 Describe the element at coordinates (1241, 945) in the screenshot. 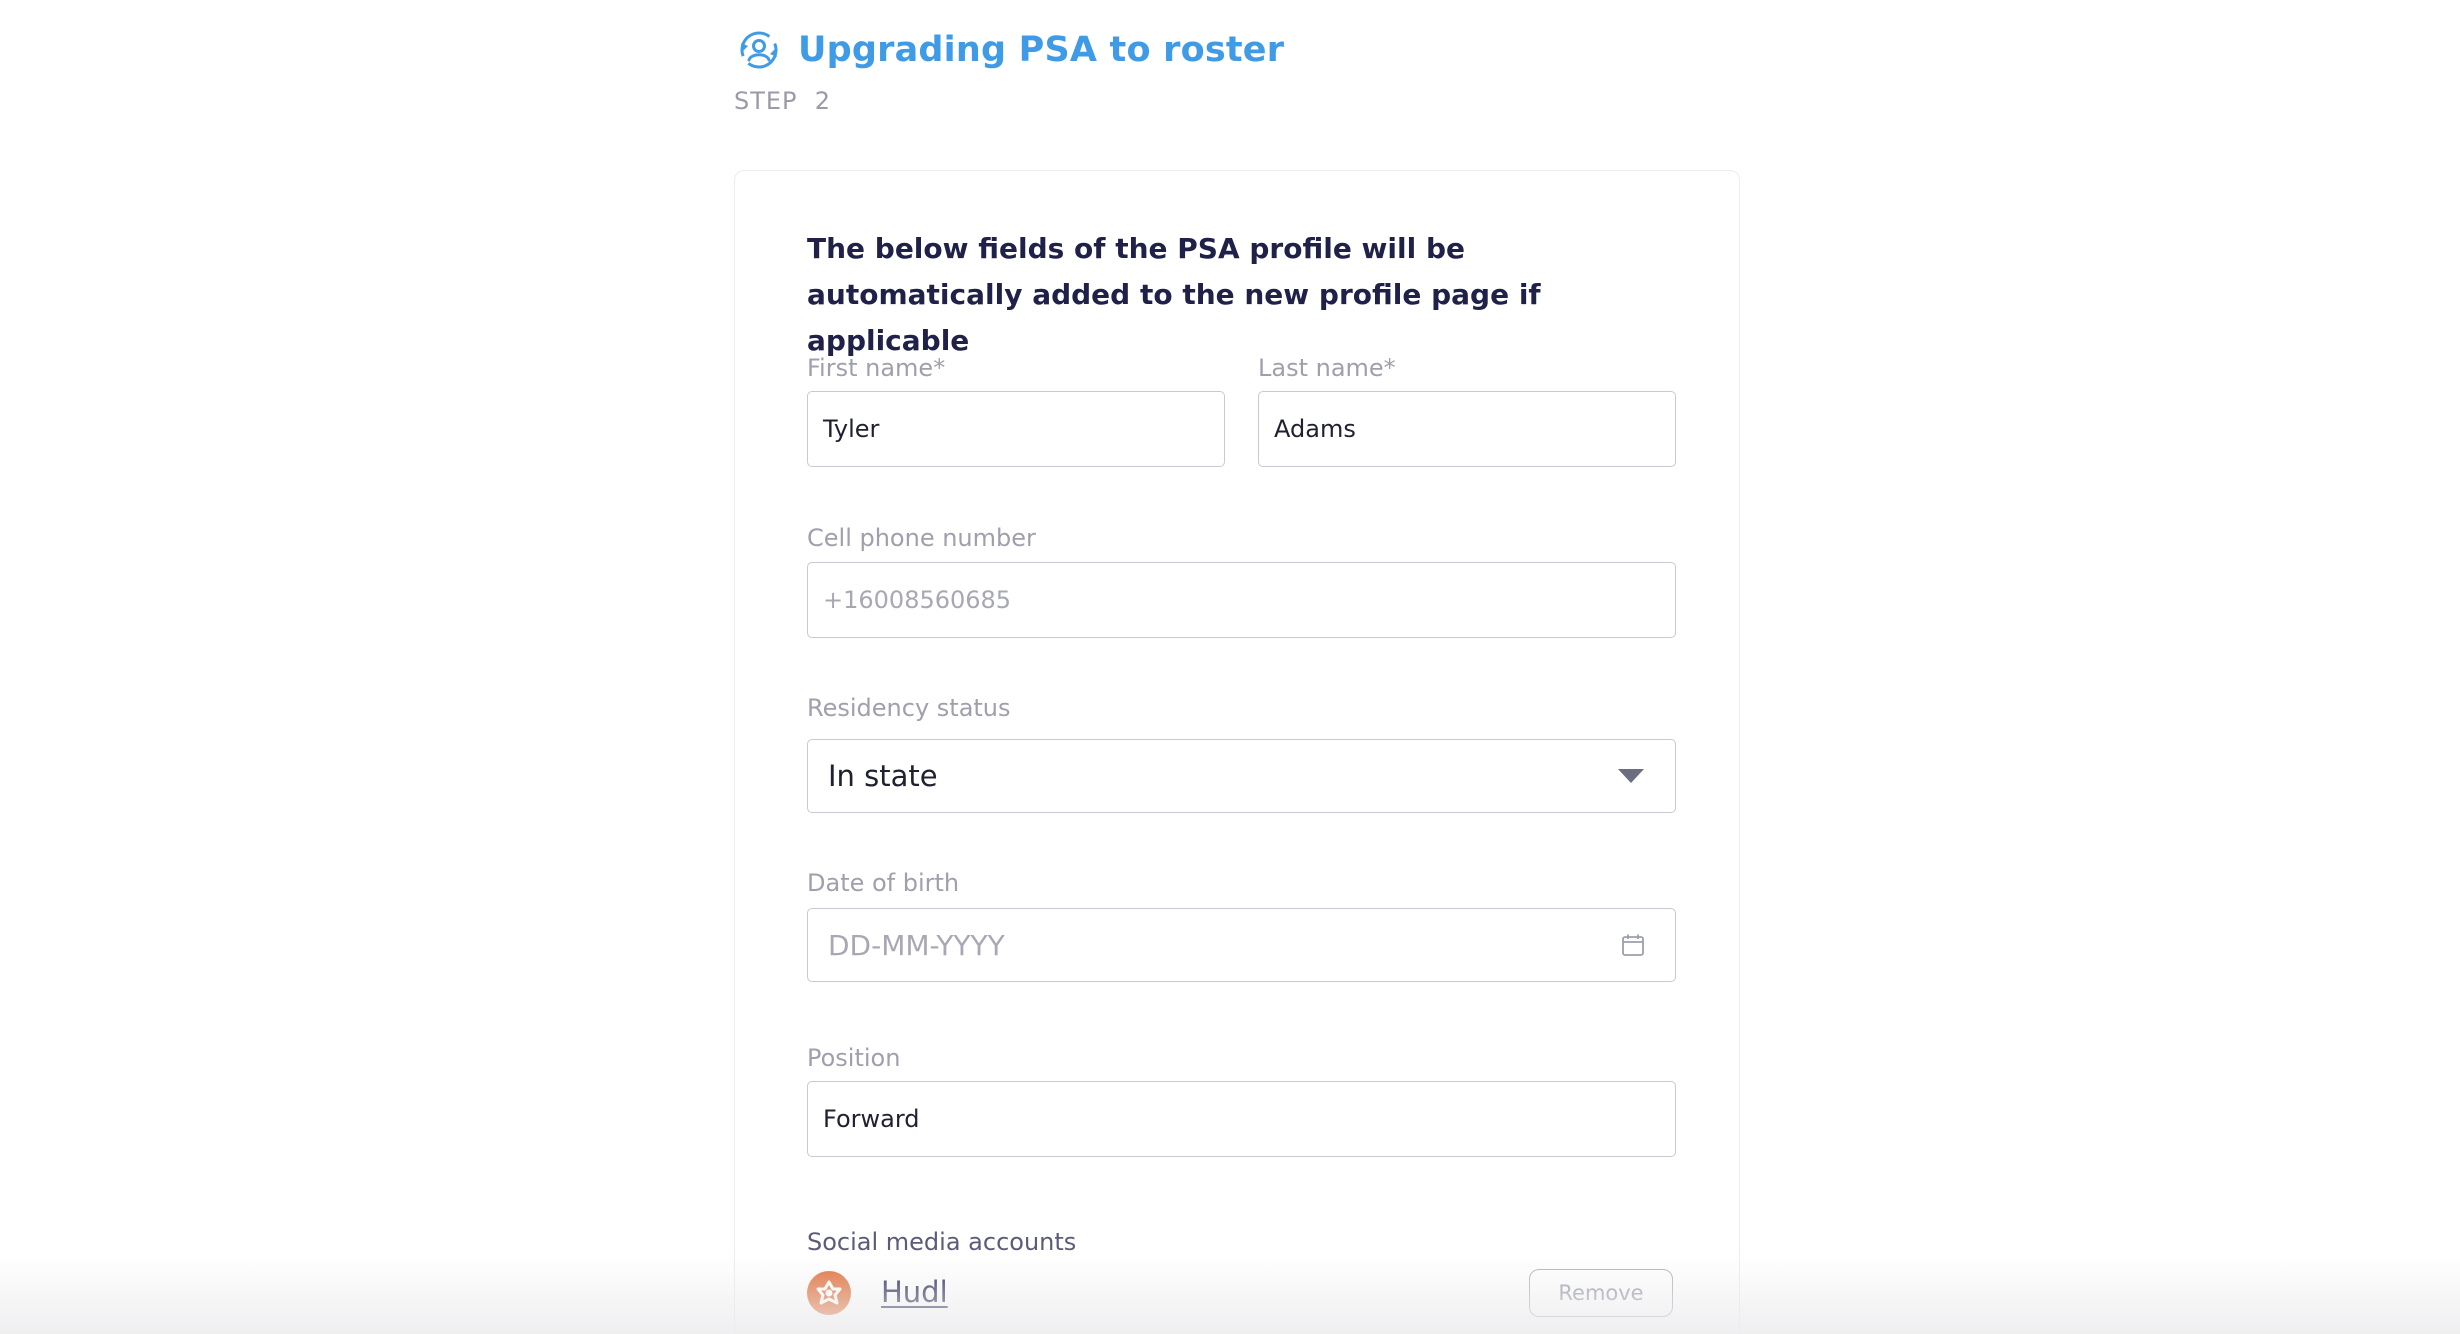

I see `dob-field: DD-MM-YYYY` at that location.